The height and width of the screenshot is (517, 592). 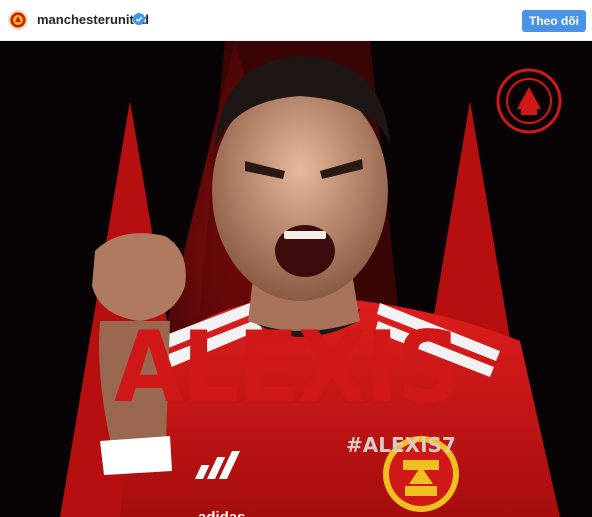 I want to click on kit-brand-logo: adidas, so click(x=222, y=513).